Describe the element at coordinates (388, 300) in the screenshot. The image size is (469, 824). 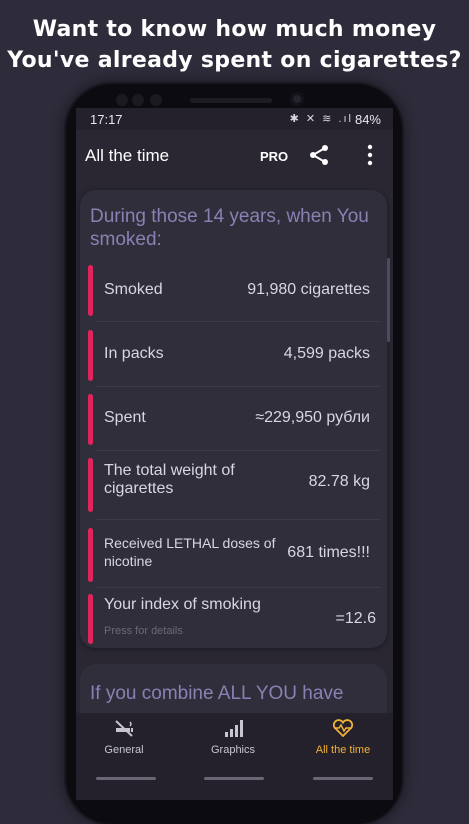
I see `scrollbar` at that location.